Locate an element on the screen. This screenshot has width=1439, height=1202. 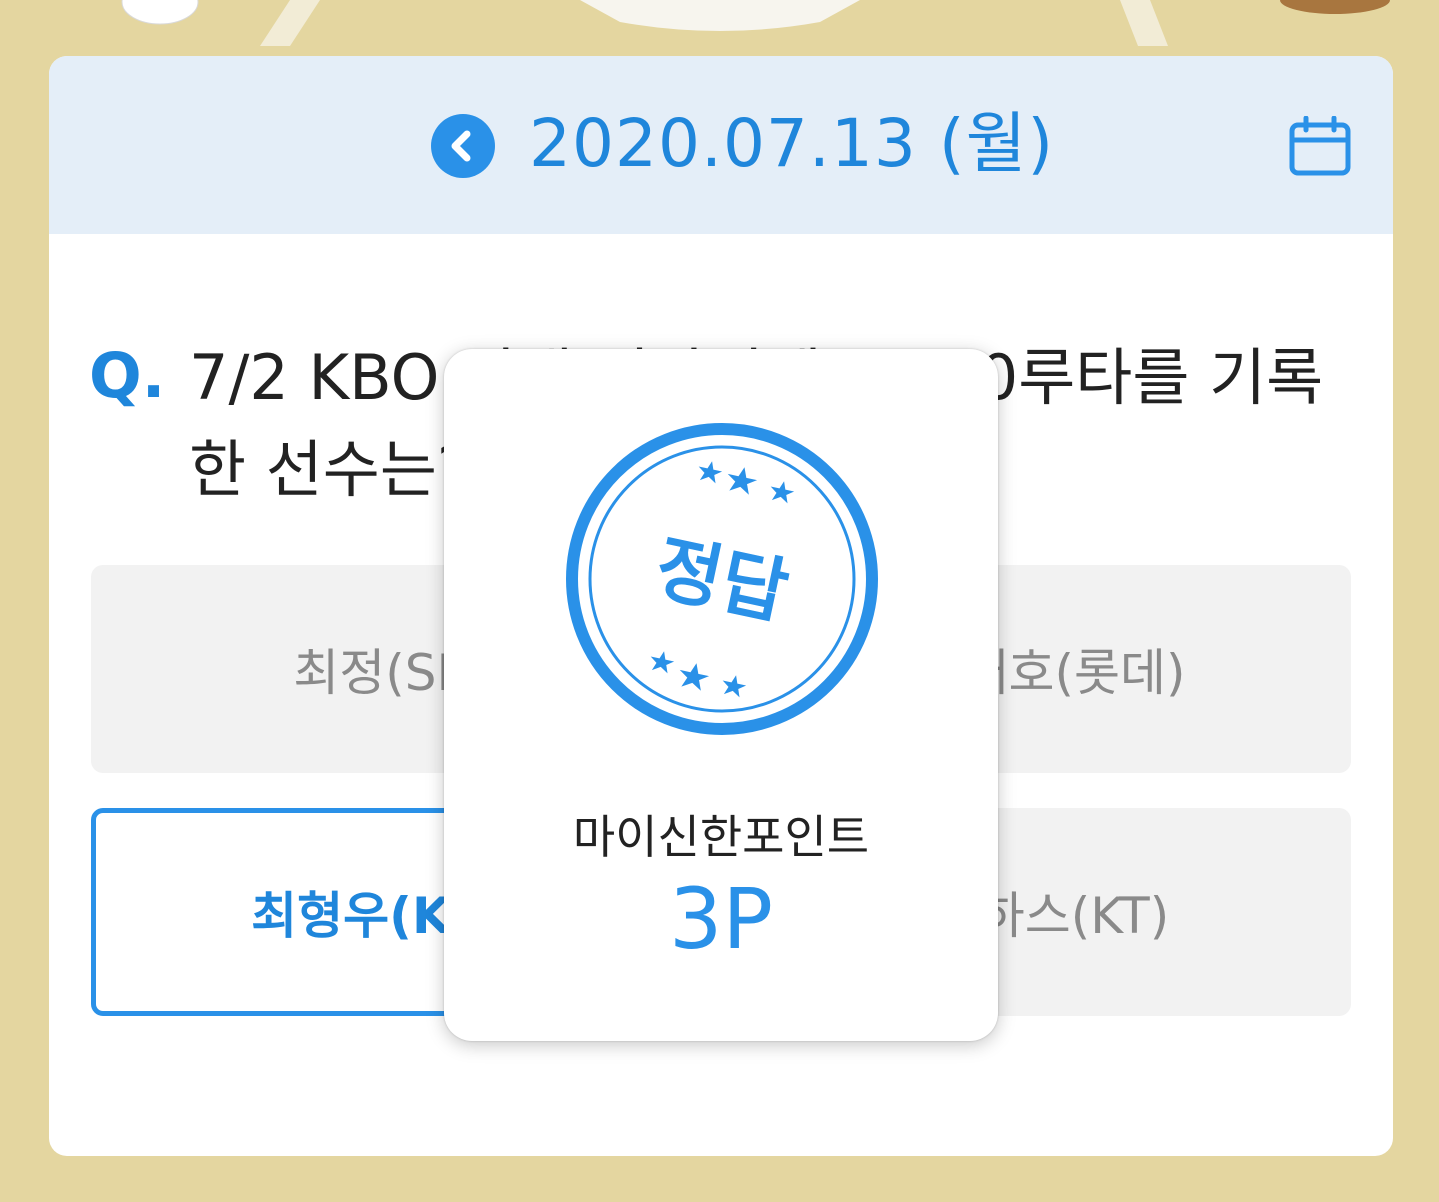
question-mark: Q. is located at coordinates (127, 375).